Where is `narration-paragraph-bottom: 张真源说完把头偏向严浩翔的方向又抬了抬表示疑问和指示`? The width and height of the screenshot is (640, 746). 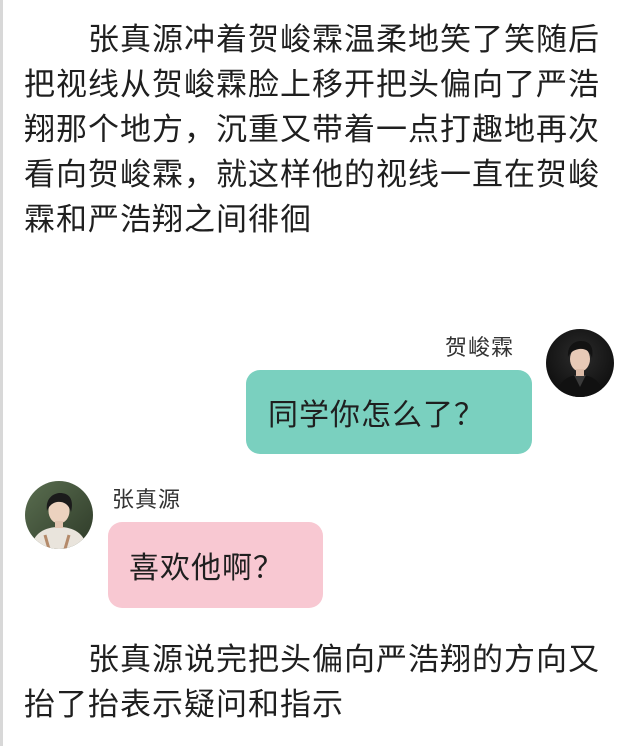 narration-paragraph-bottom: 张真源说完把头偏向严浩翔的方向又抬了抬表示疑问和指示 is located at coordinates (312, 682).